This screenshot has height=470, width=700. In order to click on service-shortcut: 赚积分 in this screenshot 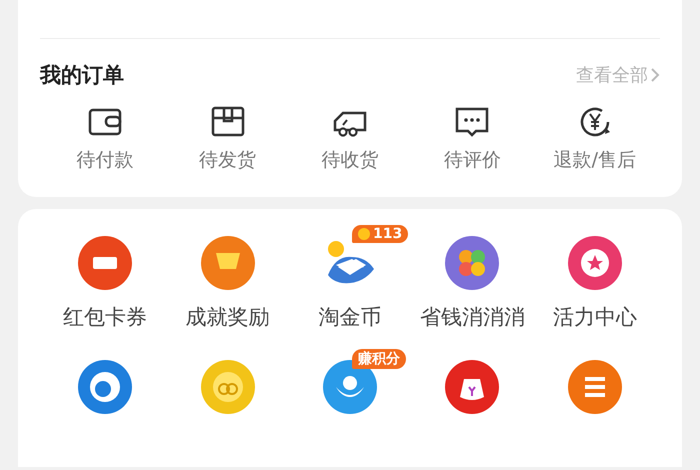, I will do `click(350, 382)`.